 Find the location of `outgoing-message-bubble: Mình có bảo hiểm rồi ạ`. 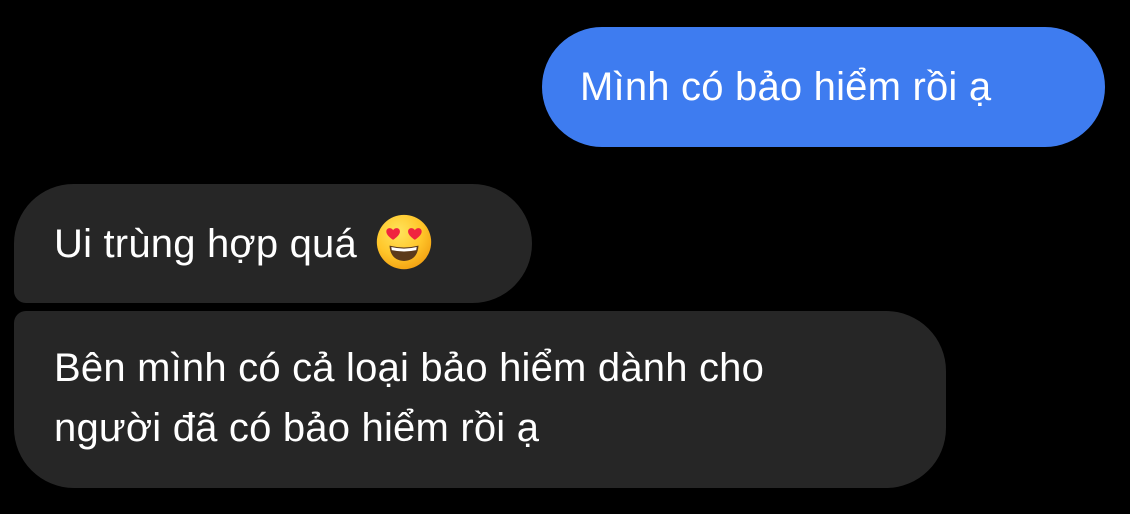

outgoing-message-bubble: Mình có bảo hiểm rồi ạ is located at coordinates (823, 87).